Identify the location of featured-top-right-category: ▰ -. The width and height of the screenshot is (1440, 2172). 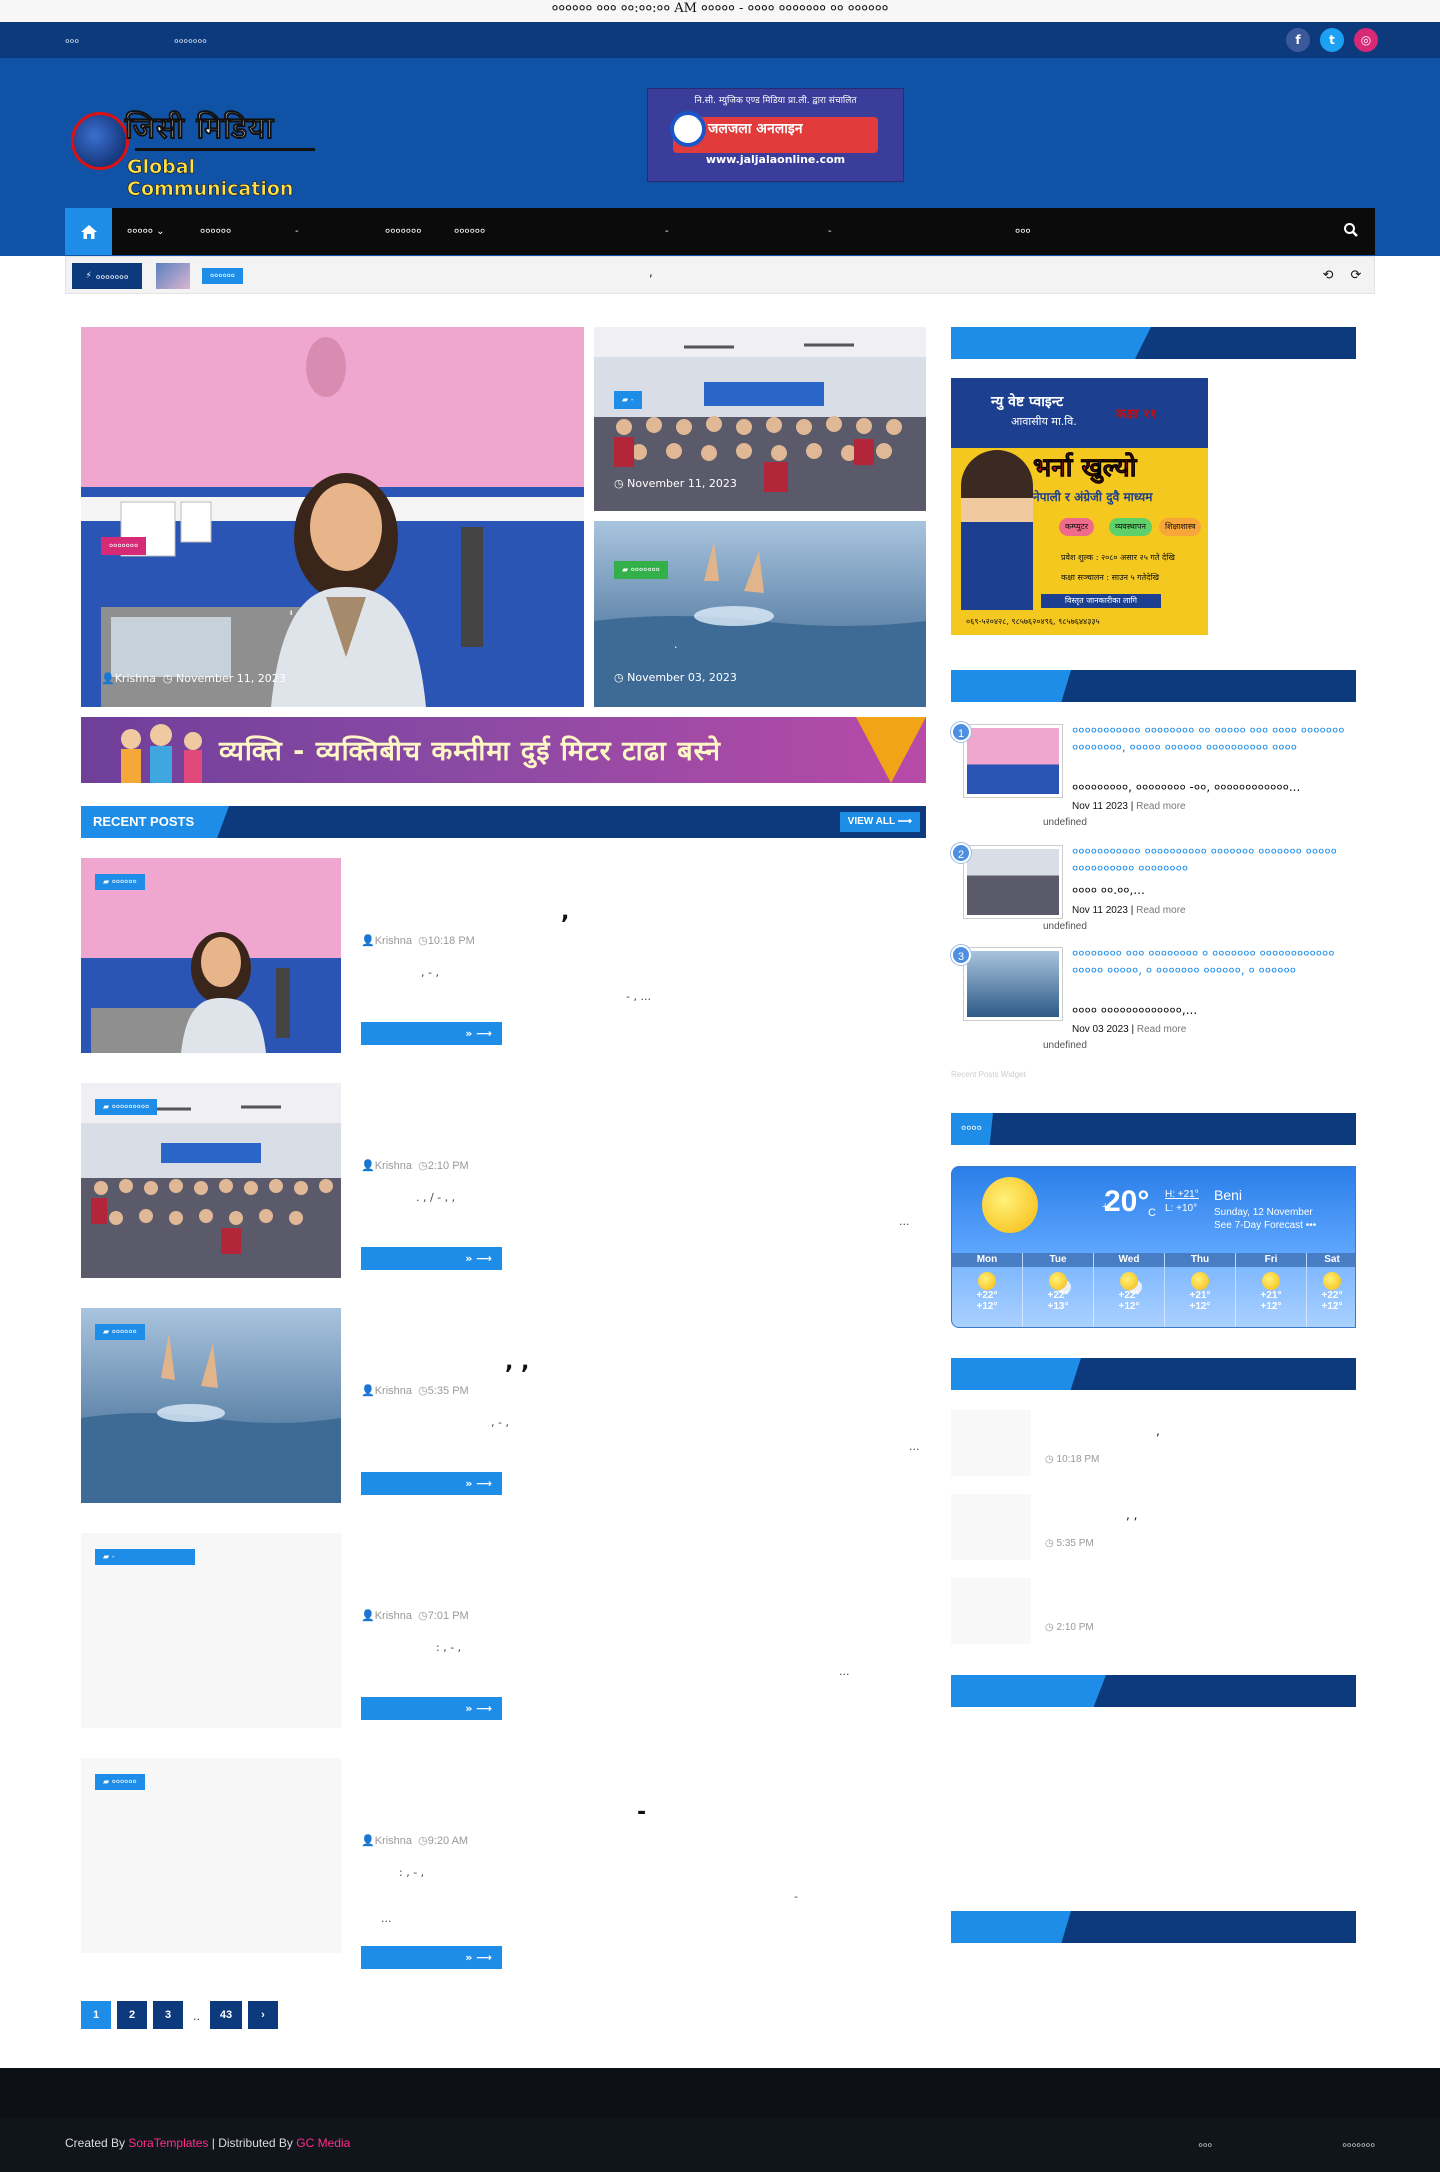
(628, 400).